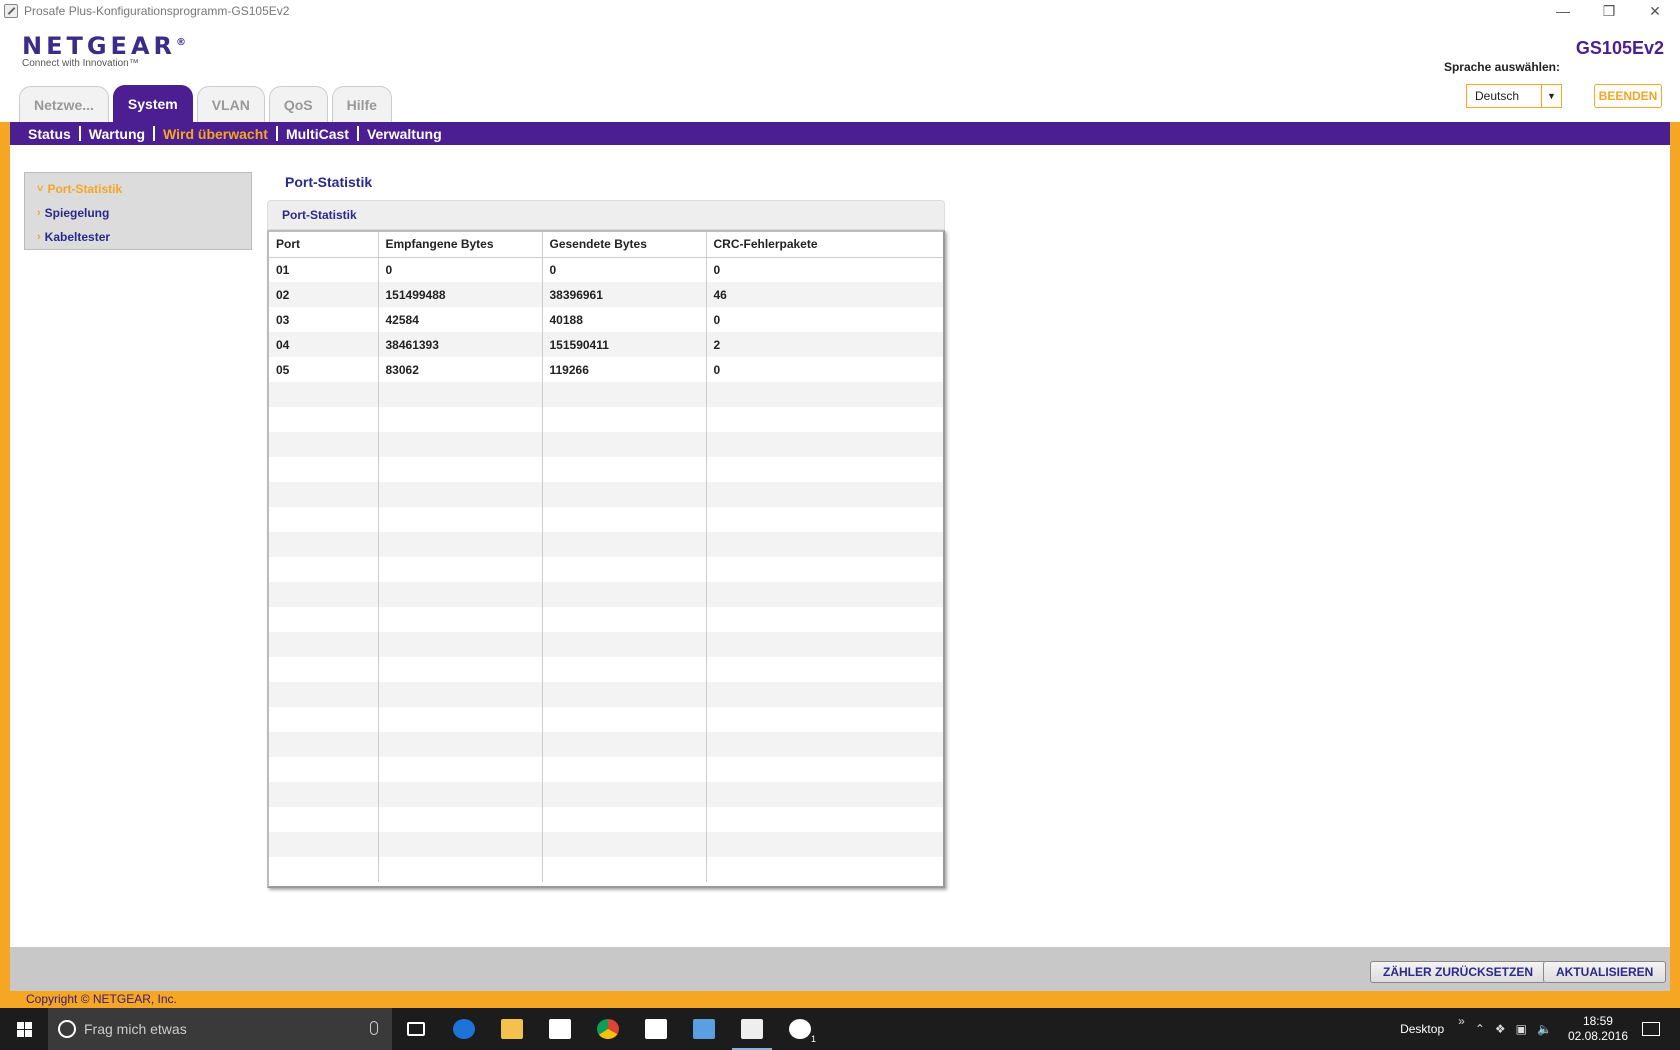 The height and width of the screenshot is (1050, 1680). Describe the element at coordinates (824, 245) in the screenshot. I see `column-header-crc-errors: CRC-Fehlerpakete` at that location.